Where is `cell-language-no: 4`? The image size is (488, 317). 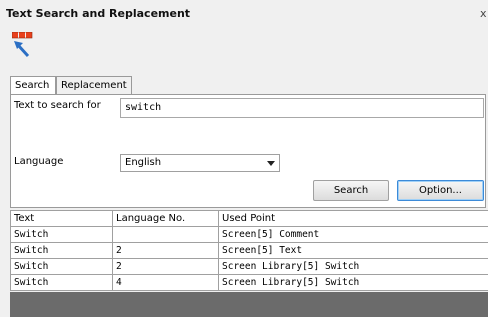
cell-language-no: 4 is located at coordinates (165, 282).